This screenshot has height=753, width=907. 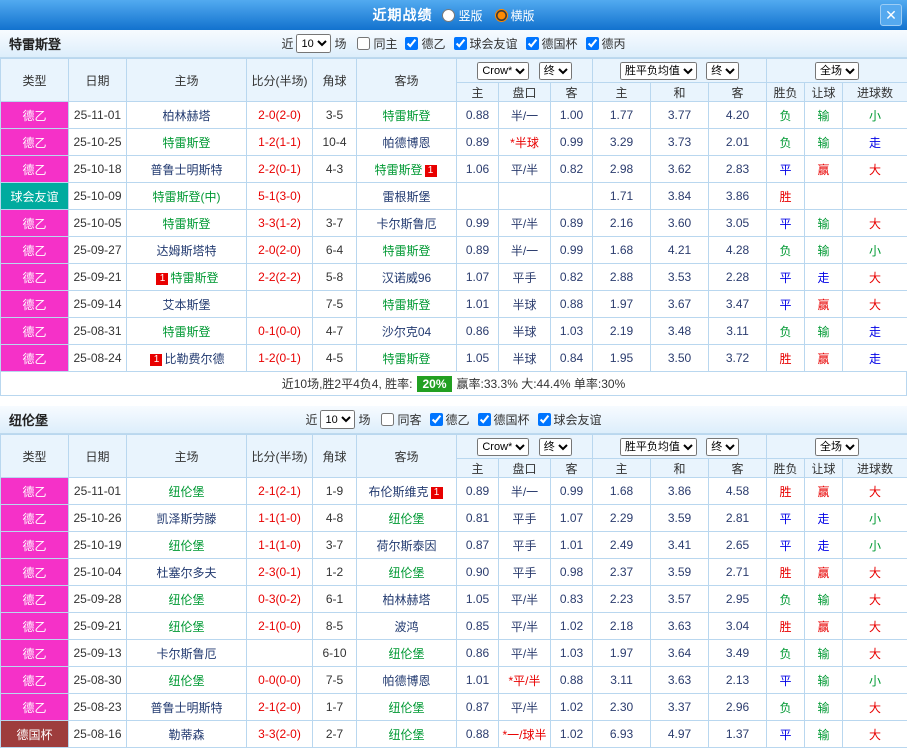 What do you see at coordinates (622, 250) in the screenshot?
I see `avg-home-cell: 1.68` at bounding box center [622, 250].